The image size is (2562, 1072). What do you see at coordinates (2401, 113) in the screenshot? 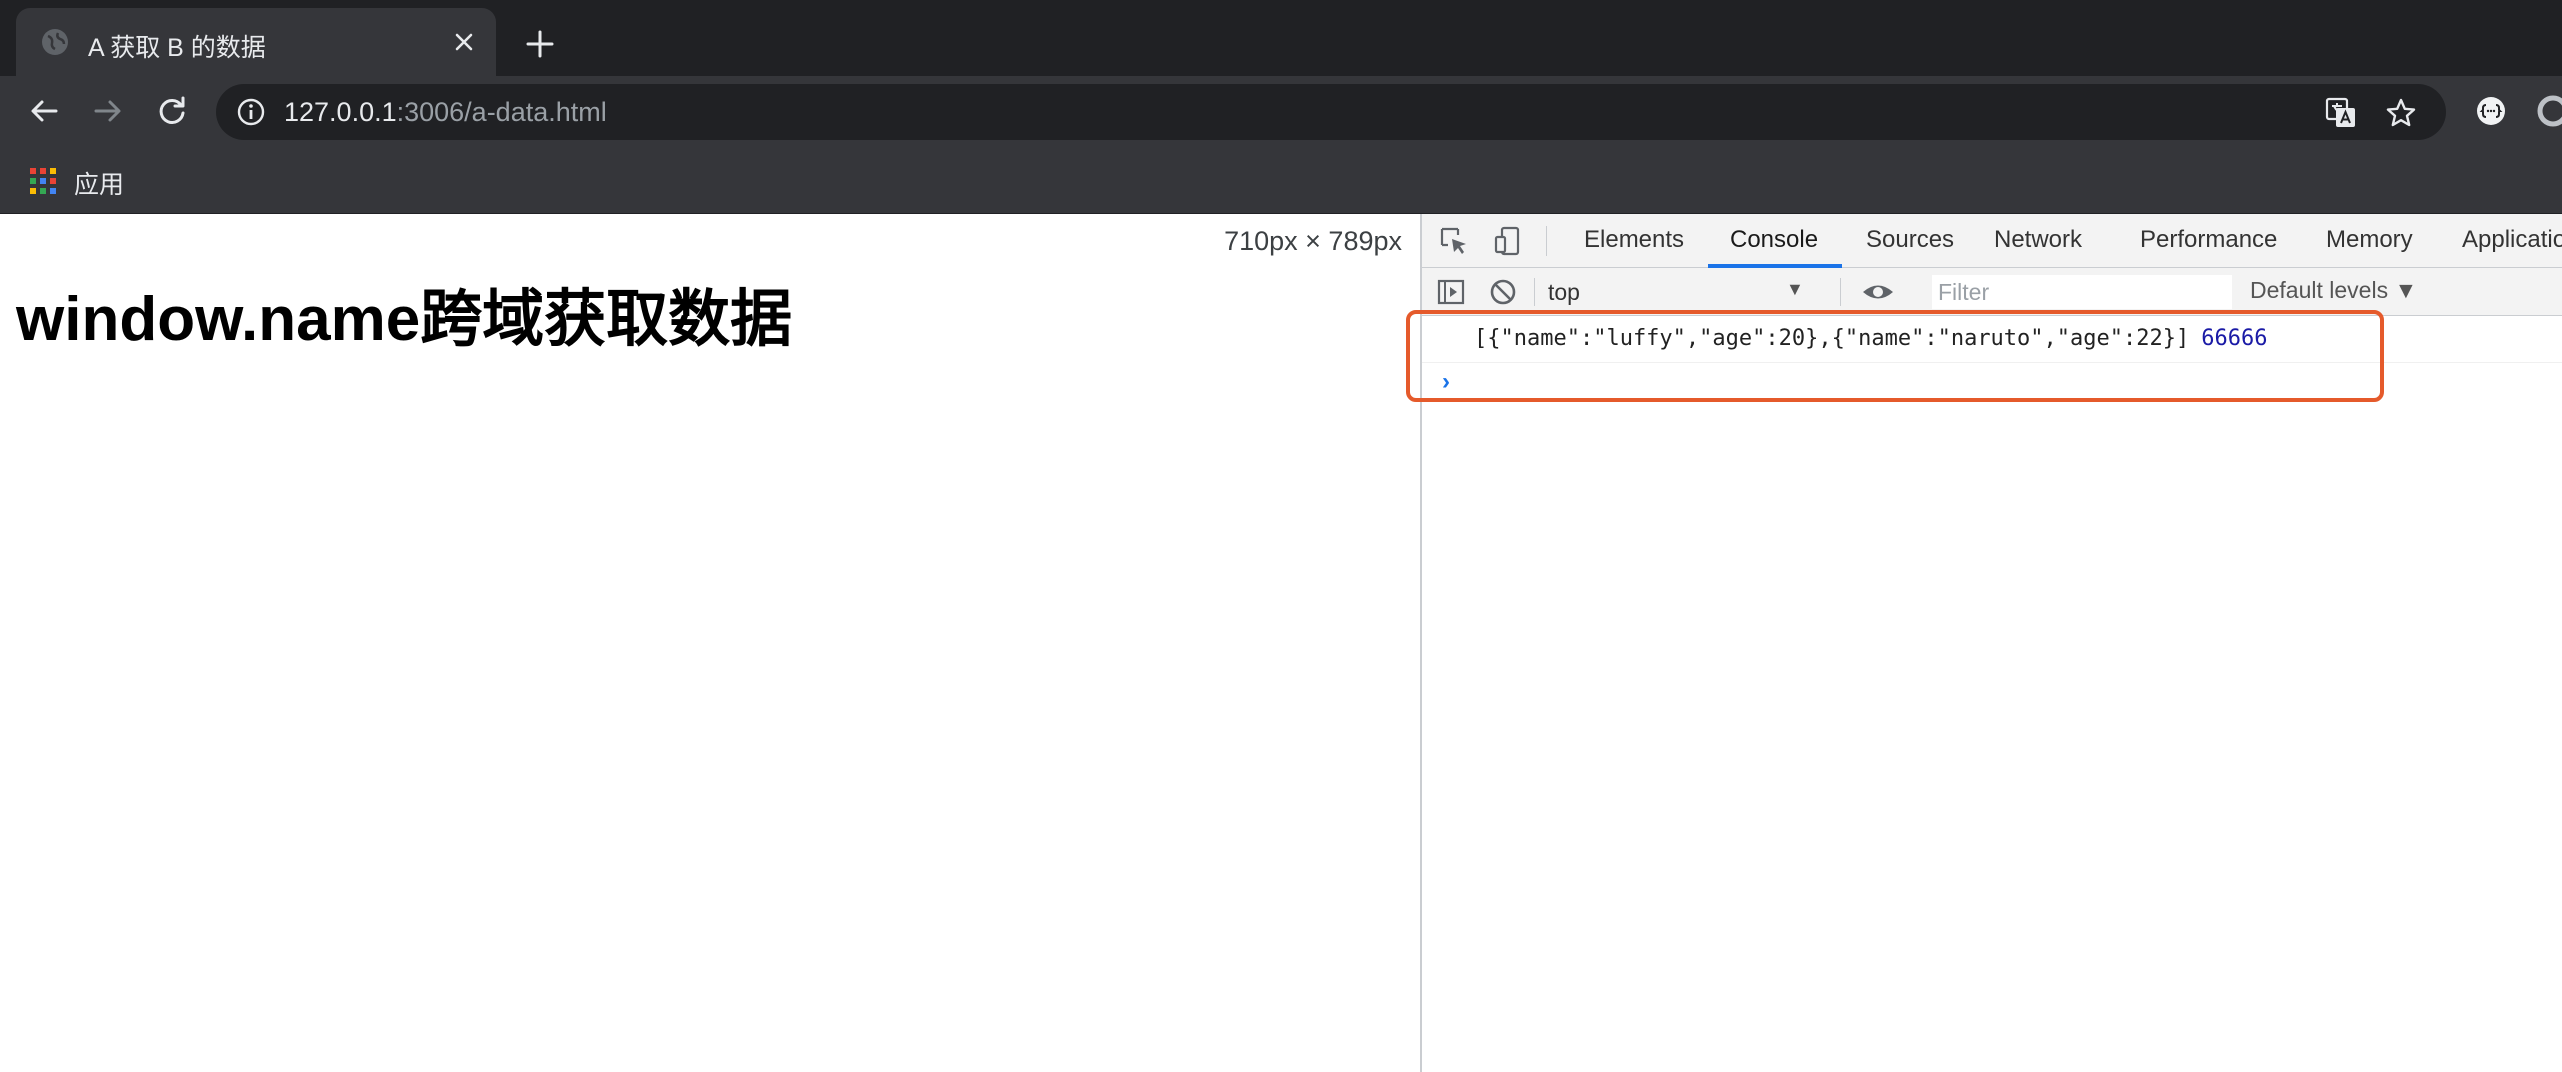
I see `star-icon` at bounding box center [2401, 113].